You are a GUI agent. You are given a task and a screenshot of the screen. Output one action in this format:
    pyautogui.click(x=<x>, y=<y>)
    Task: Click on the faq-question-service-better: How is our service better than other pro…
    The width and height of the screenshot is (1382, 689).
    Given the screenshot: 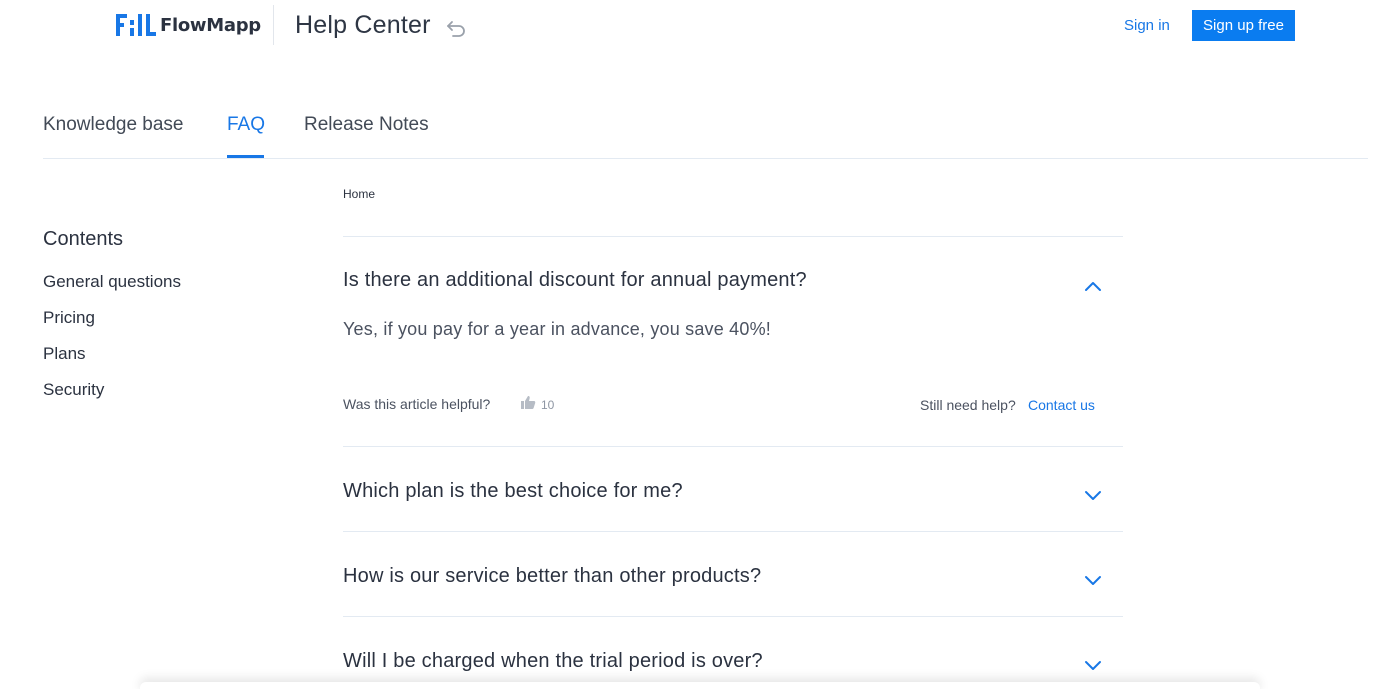 What is the action you would take?
    pyautogui.click(x=552, y=576)
    